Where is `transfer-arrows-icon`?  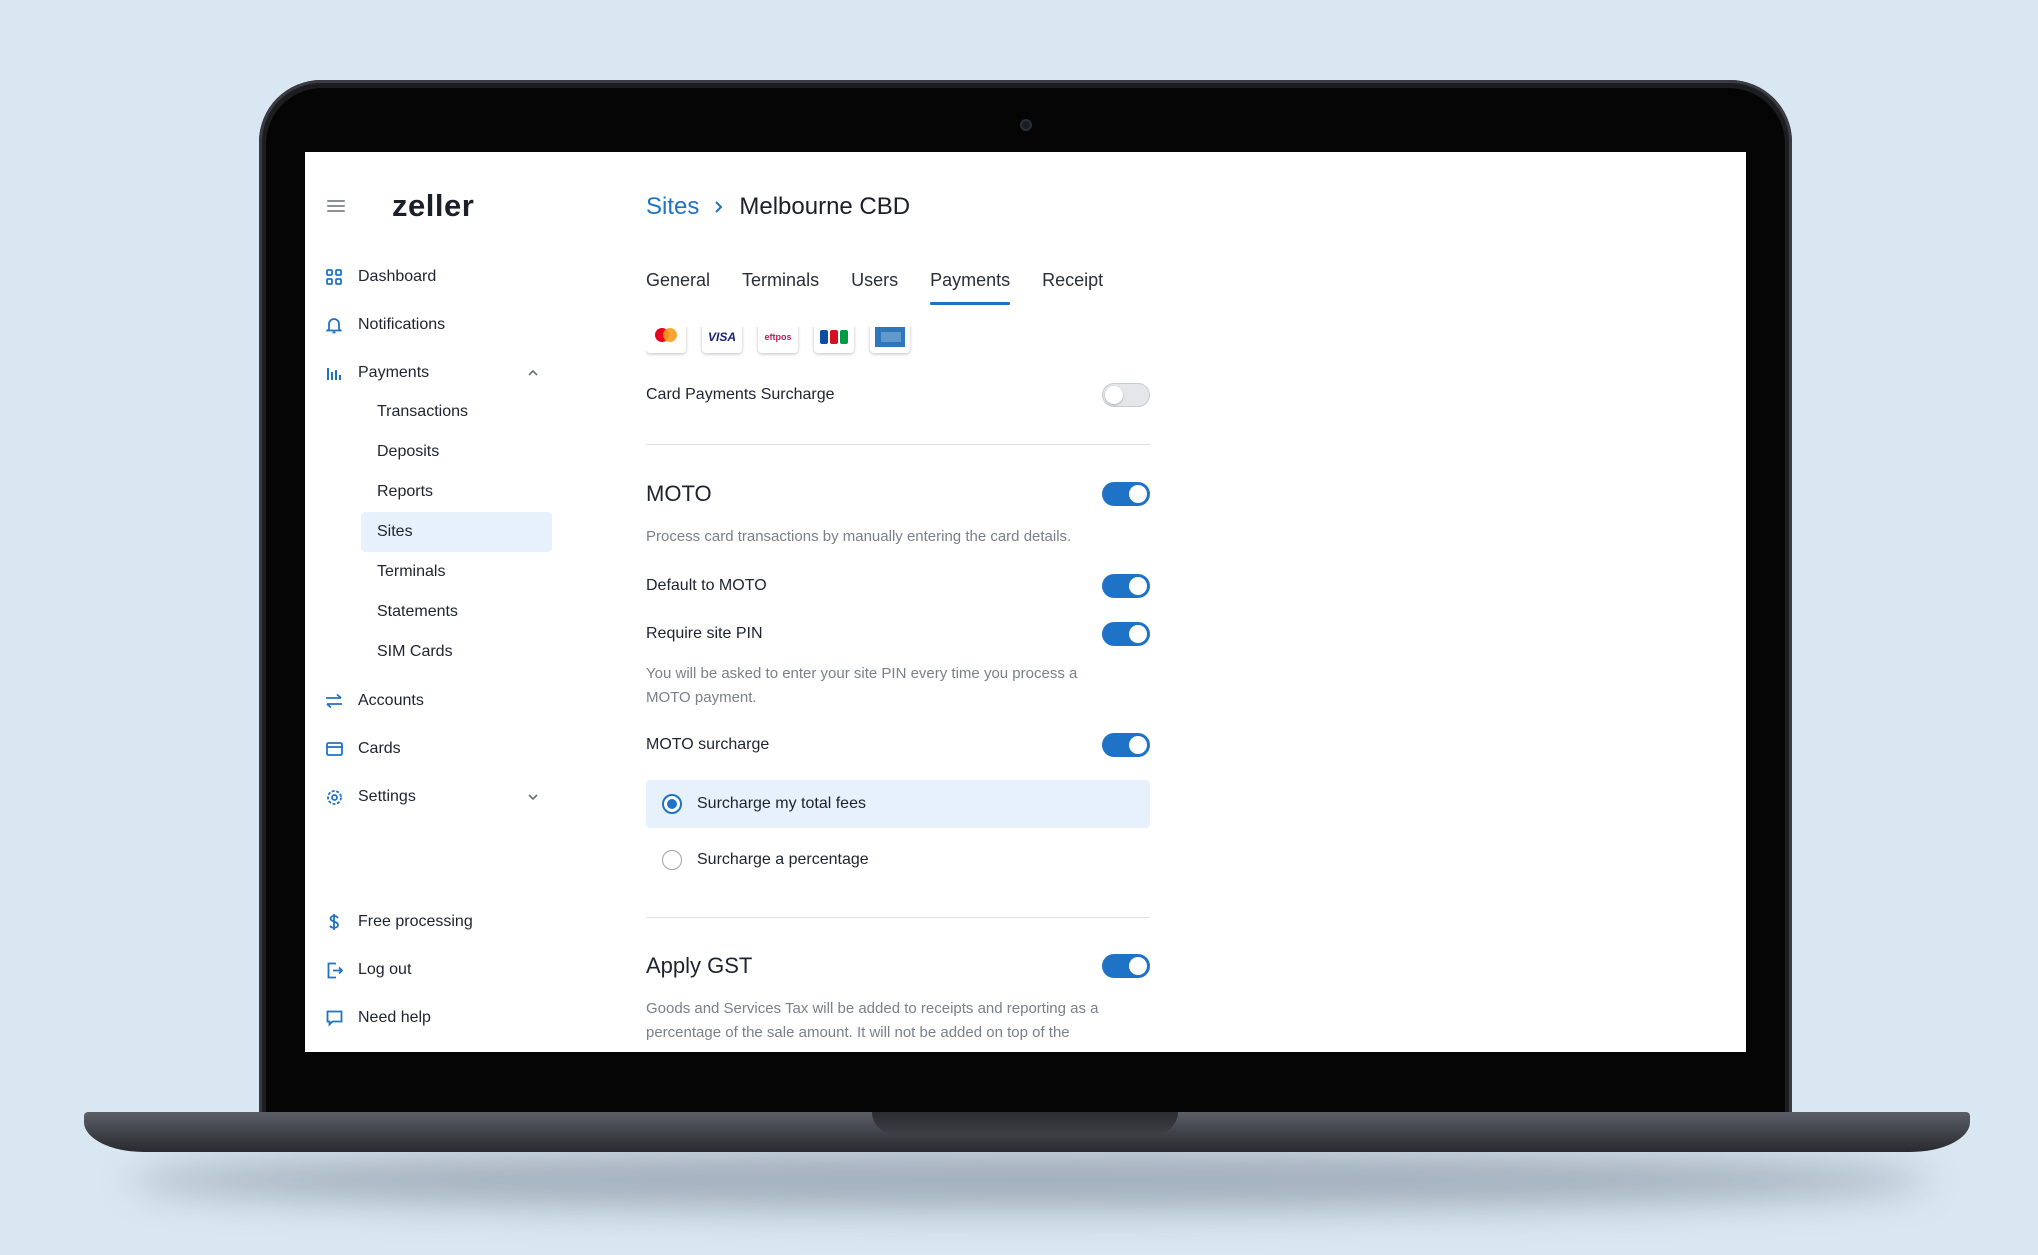
transfer-arrows-icon is located at coordinates (334, 701).